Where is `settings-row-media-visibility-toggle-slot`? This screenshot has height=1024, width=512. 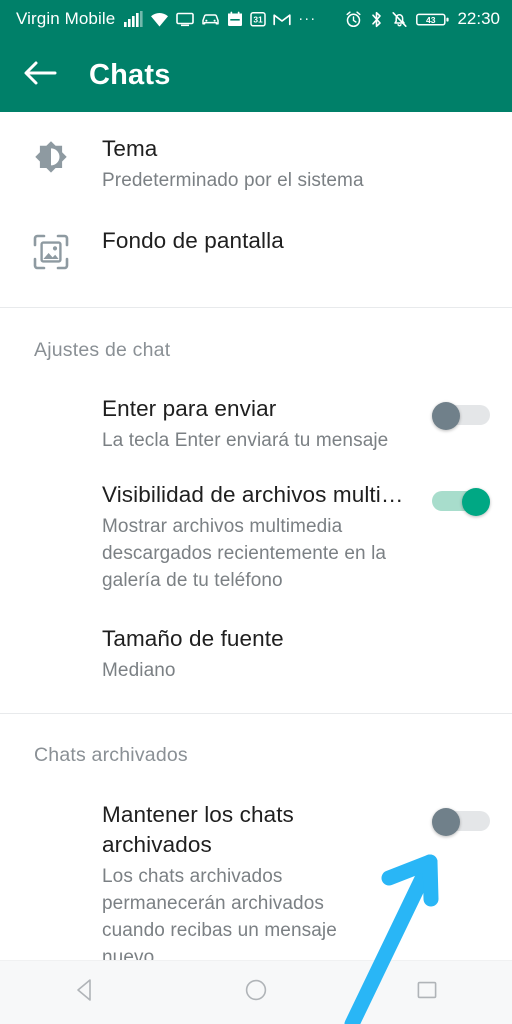 settings-row-media-visibility-toggle-slot is located at coordinates (453, 498).